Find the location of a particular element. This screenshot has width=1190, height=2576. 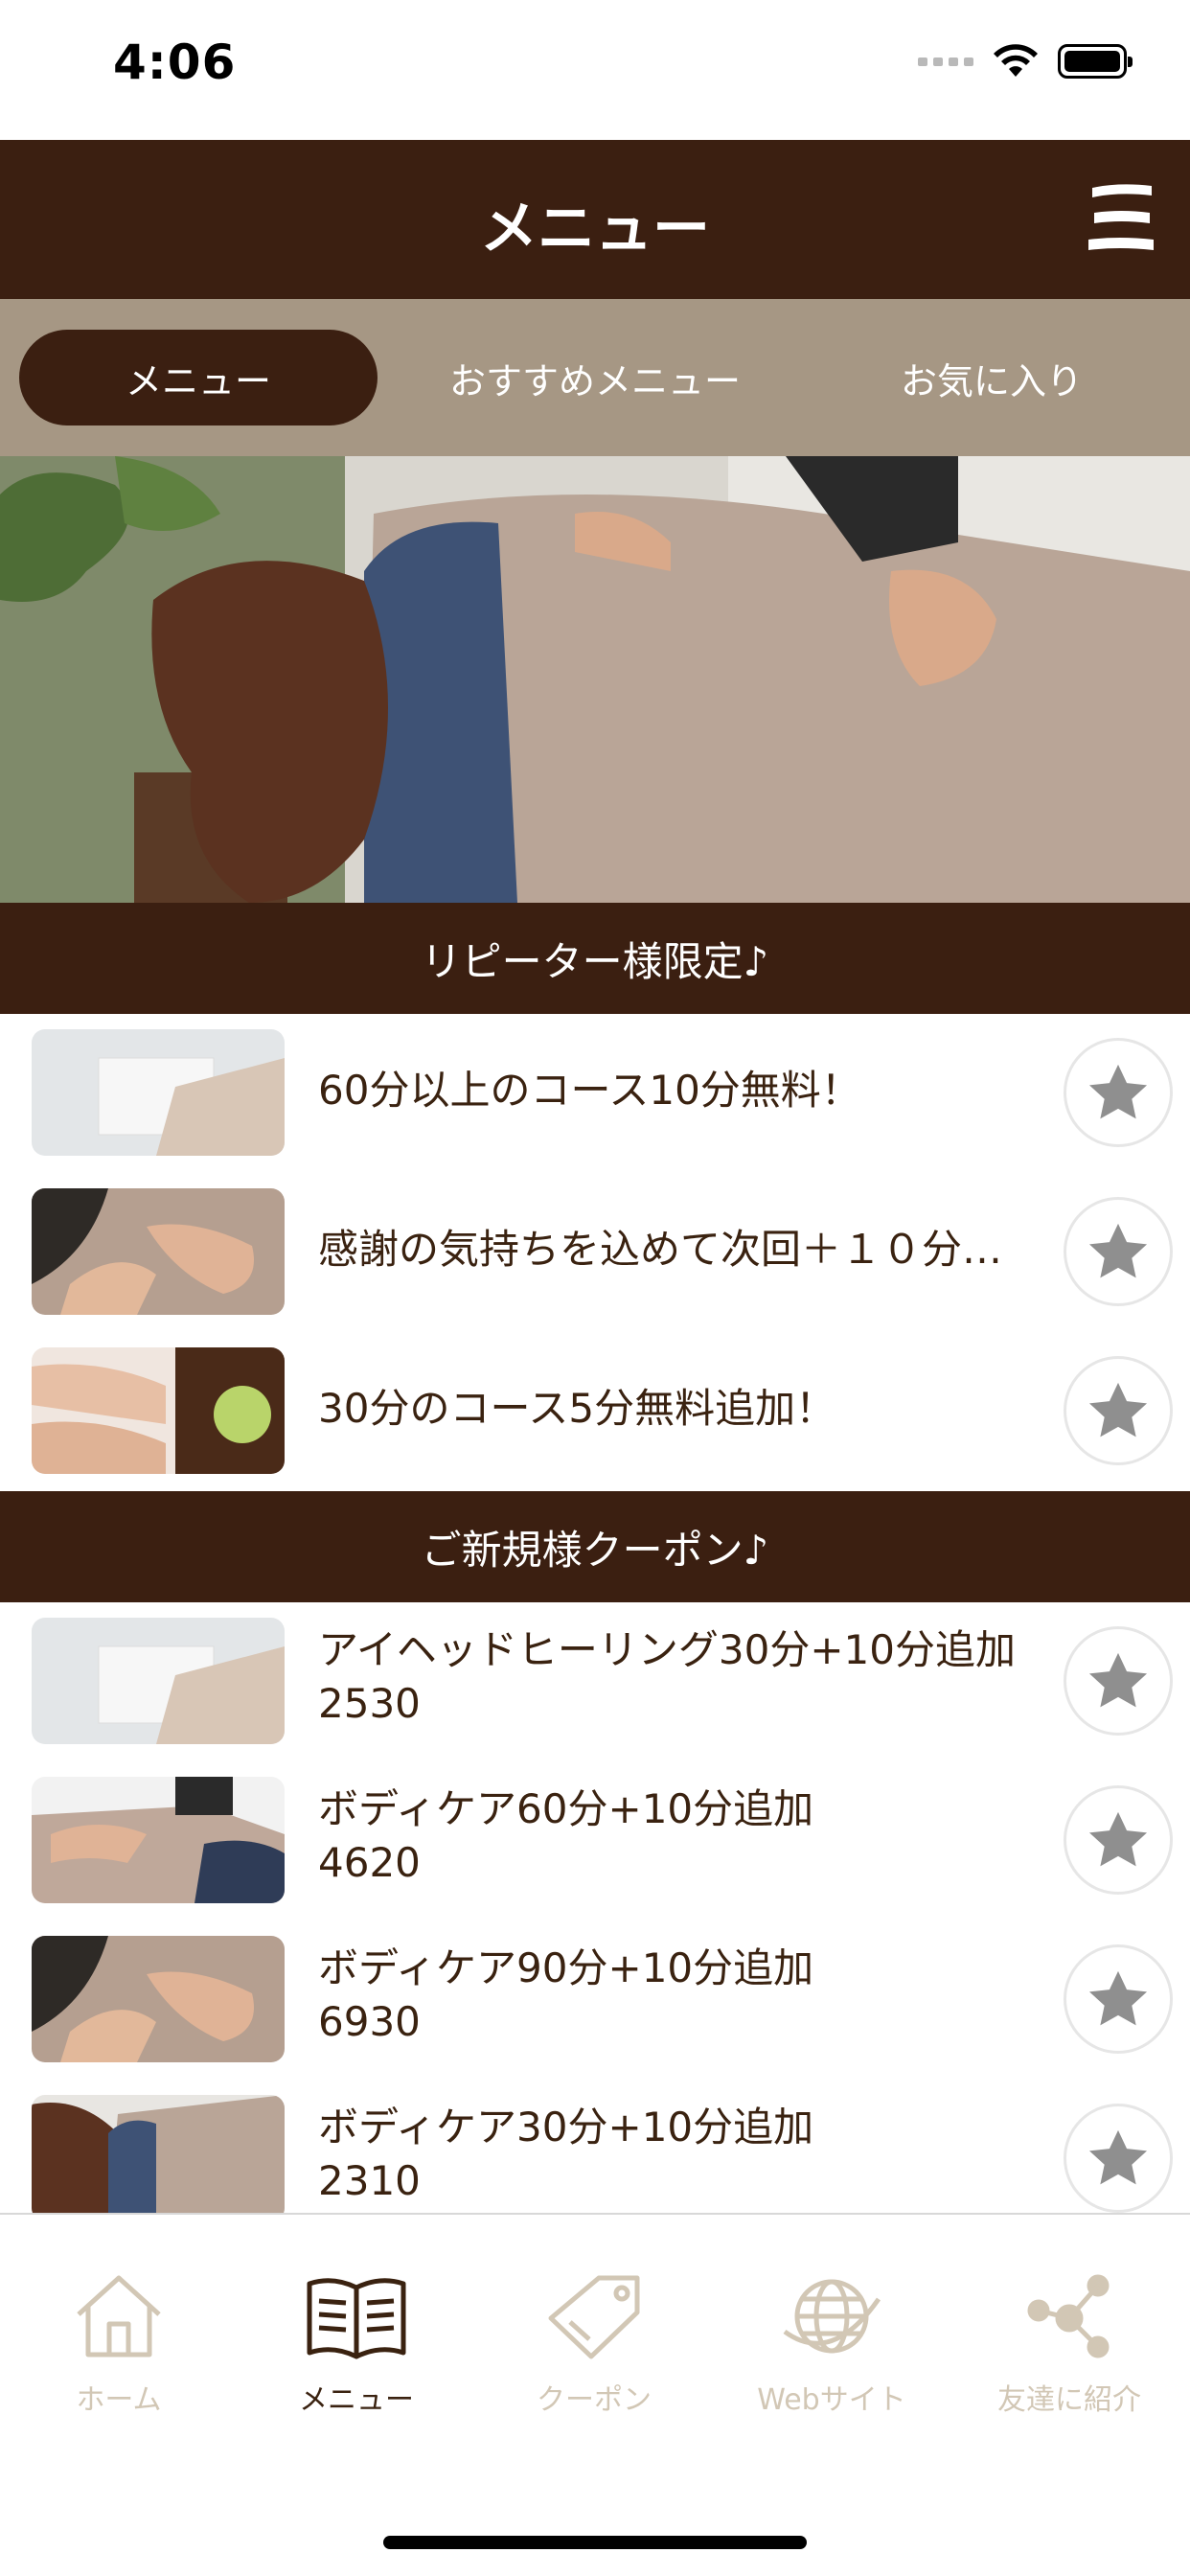

menu-item-title: 30分のコース5分無料追加！ is located at coordinates (577, 1408).